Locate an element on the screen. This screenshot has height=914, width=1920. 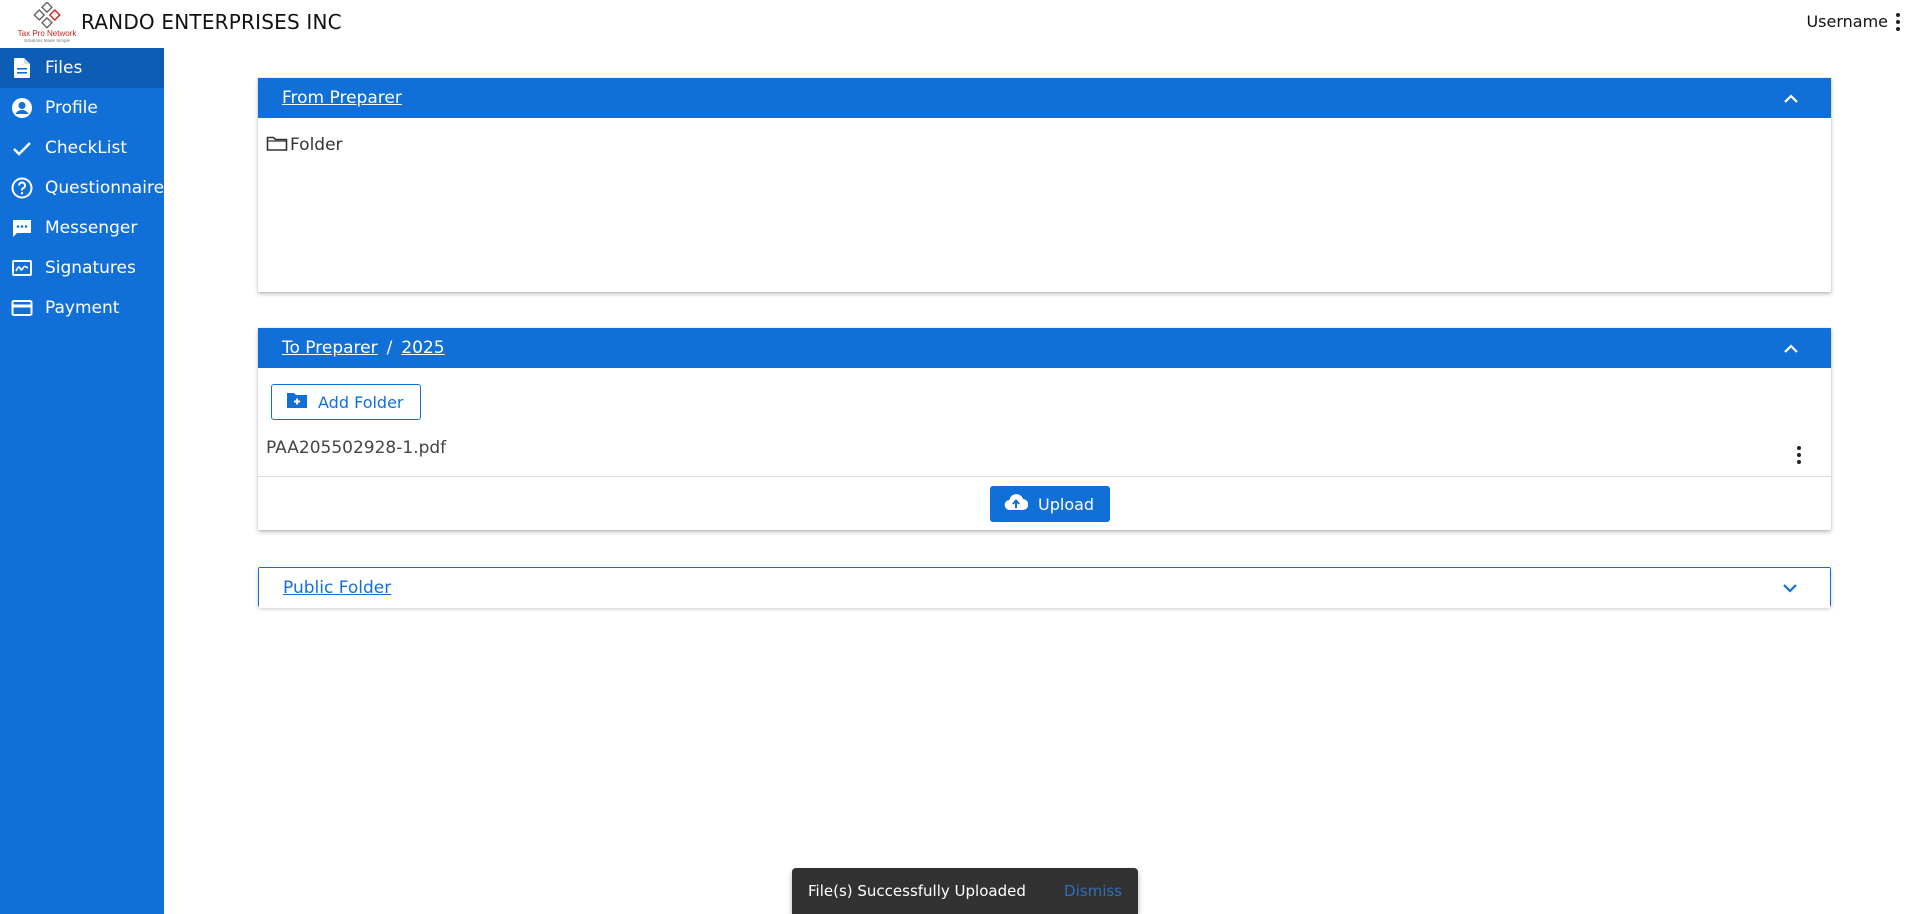
add-folder-button: Add Folder is located at coordinates (346, 402).